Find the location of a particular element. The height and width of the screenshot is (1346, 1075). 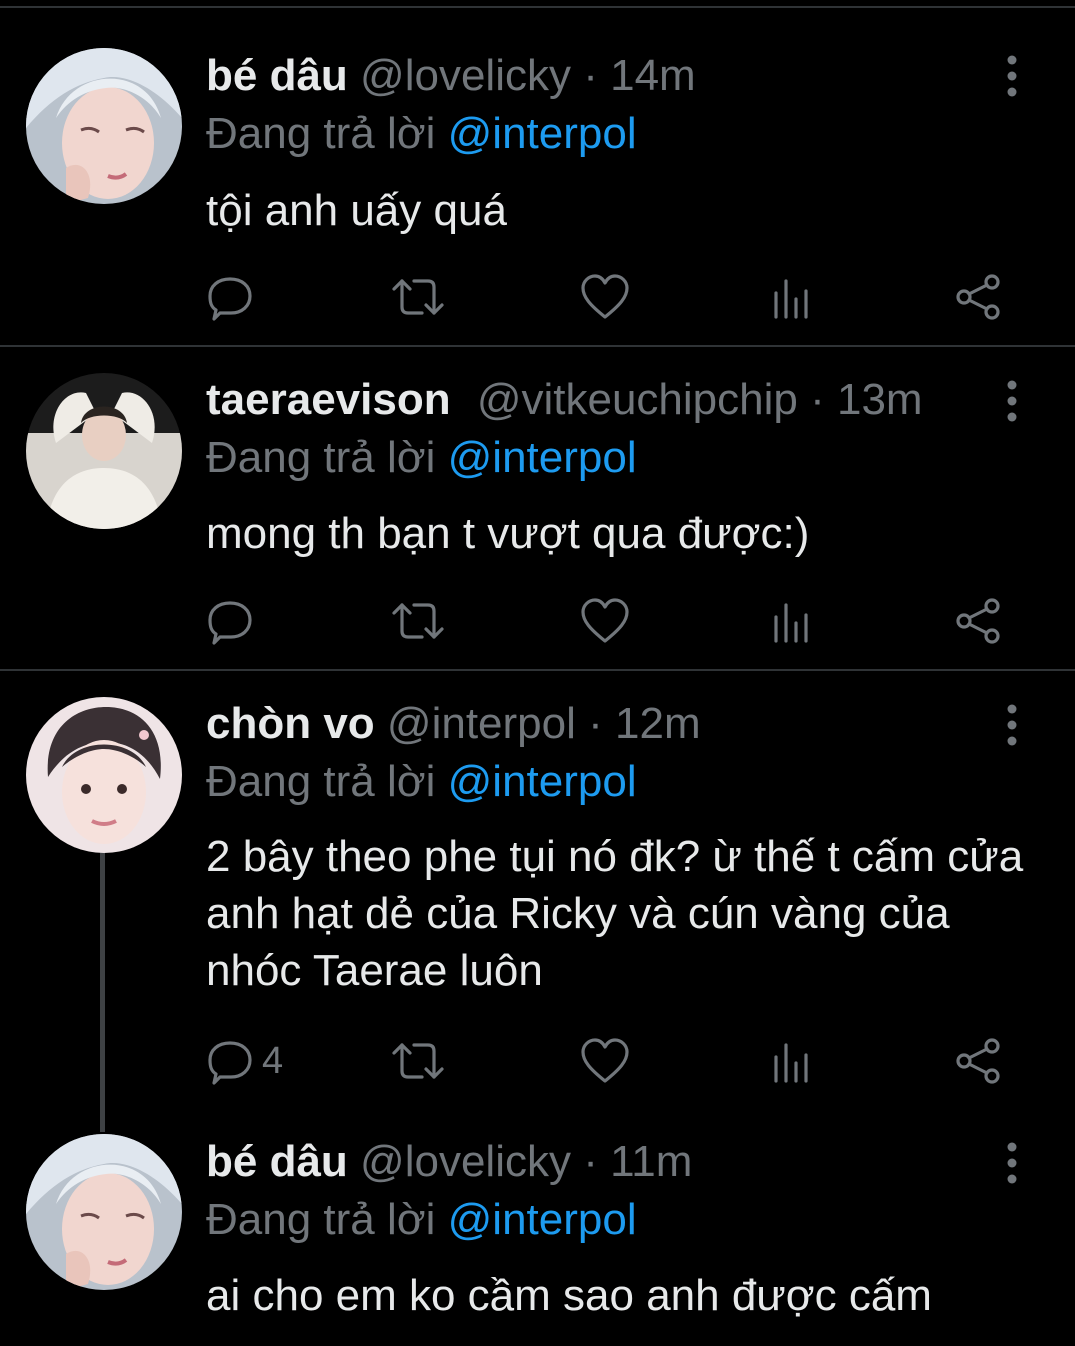

tweet-text: tội anh uấy quá is located at coordinates (356, 210).